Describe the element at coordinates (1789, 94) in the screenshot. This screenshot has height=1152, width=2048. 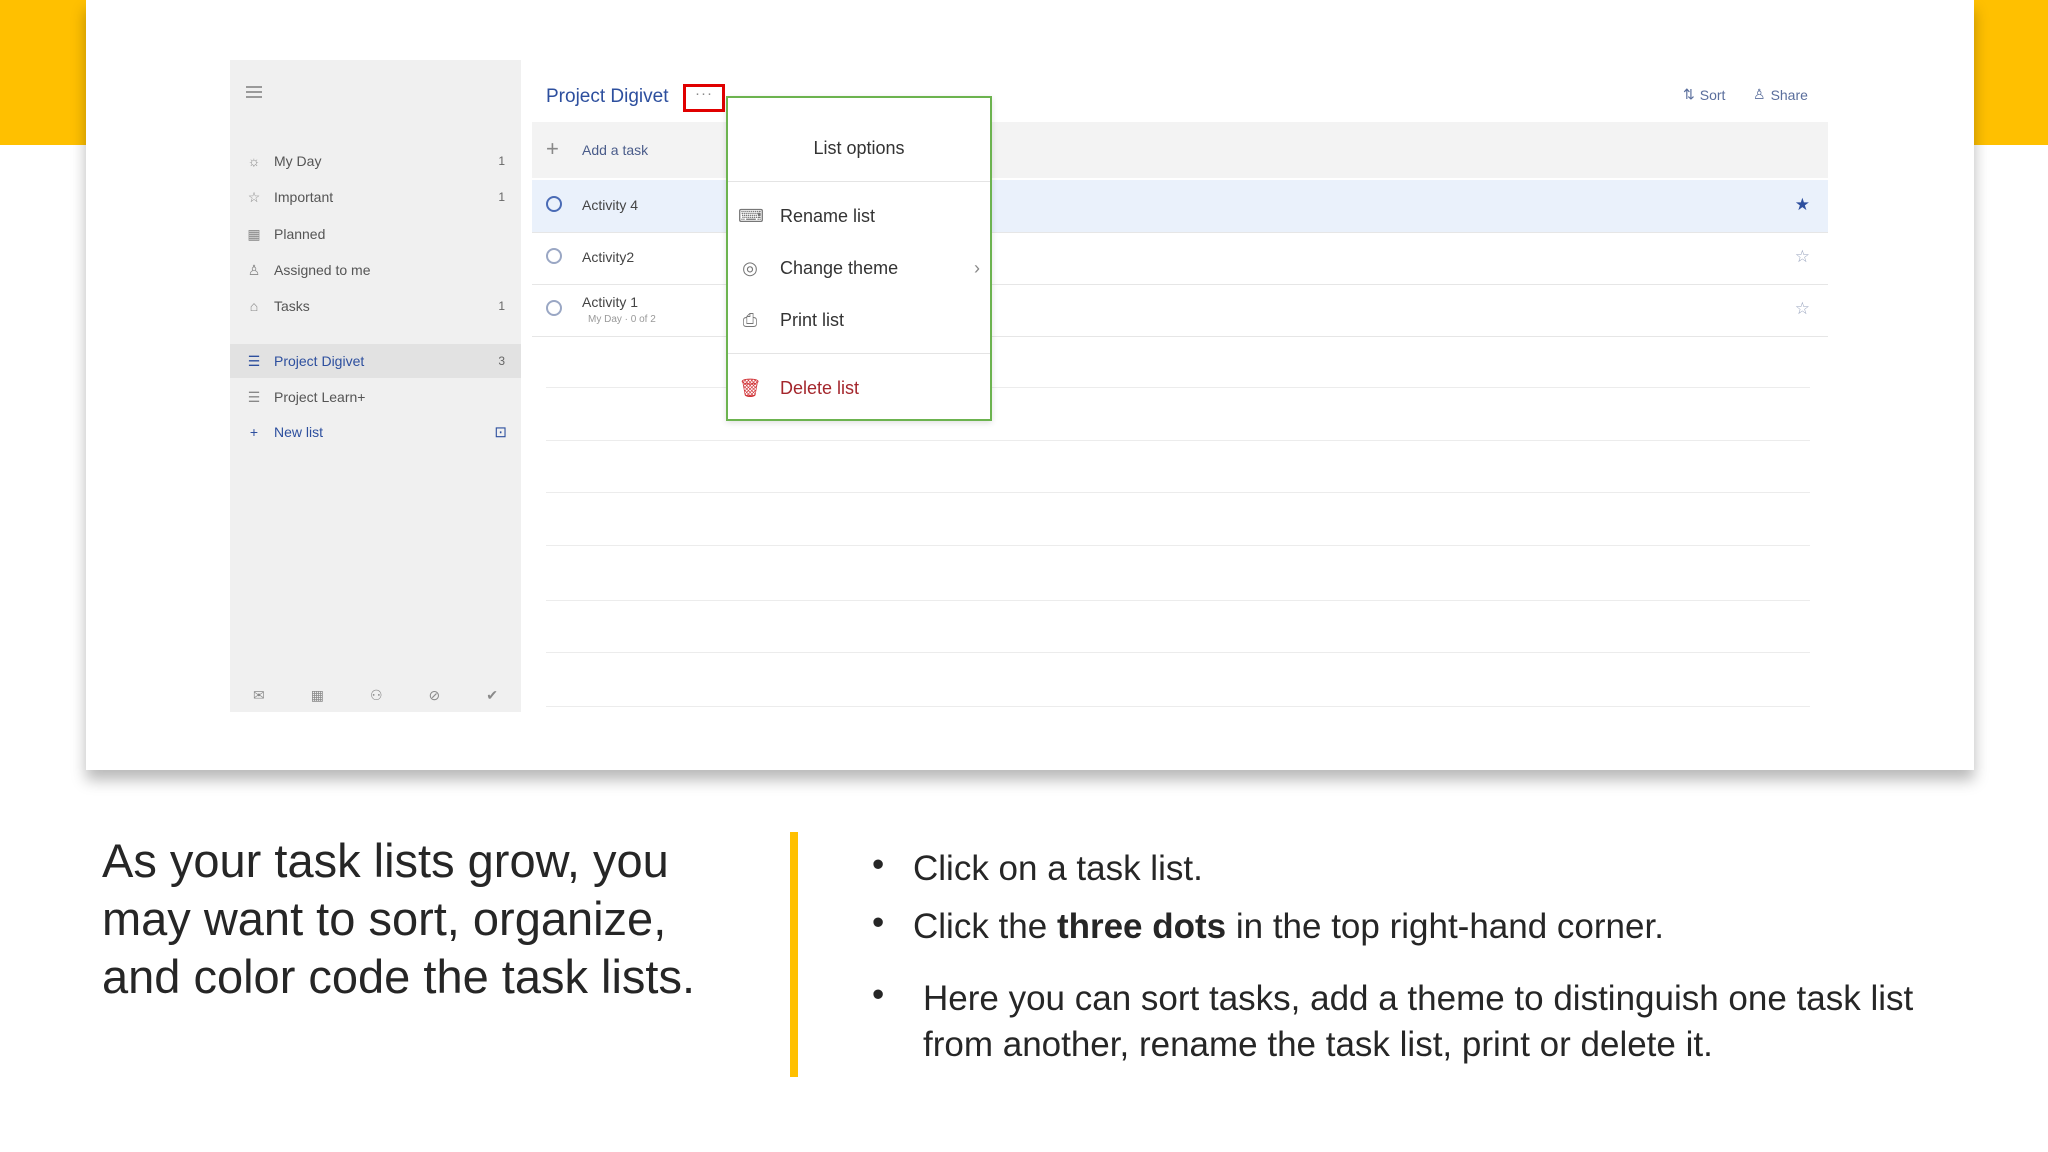
I see `share-label: Share` at that location.